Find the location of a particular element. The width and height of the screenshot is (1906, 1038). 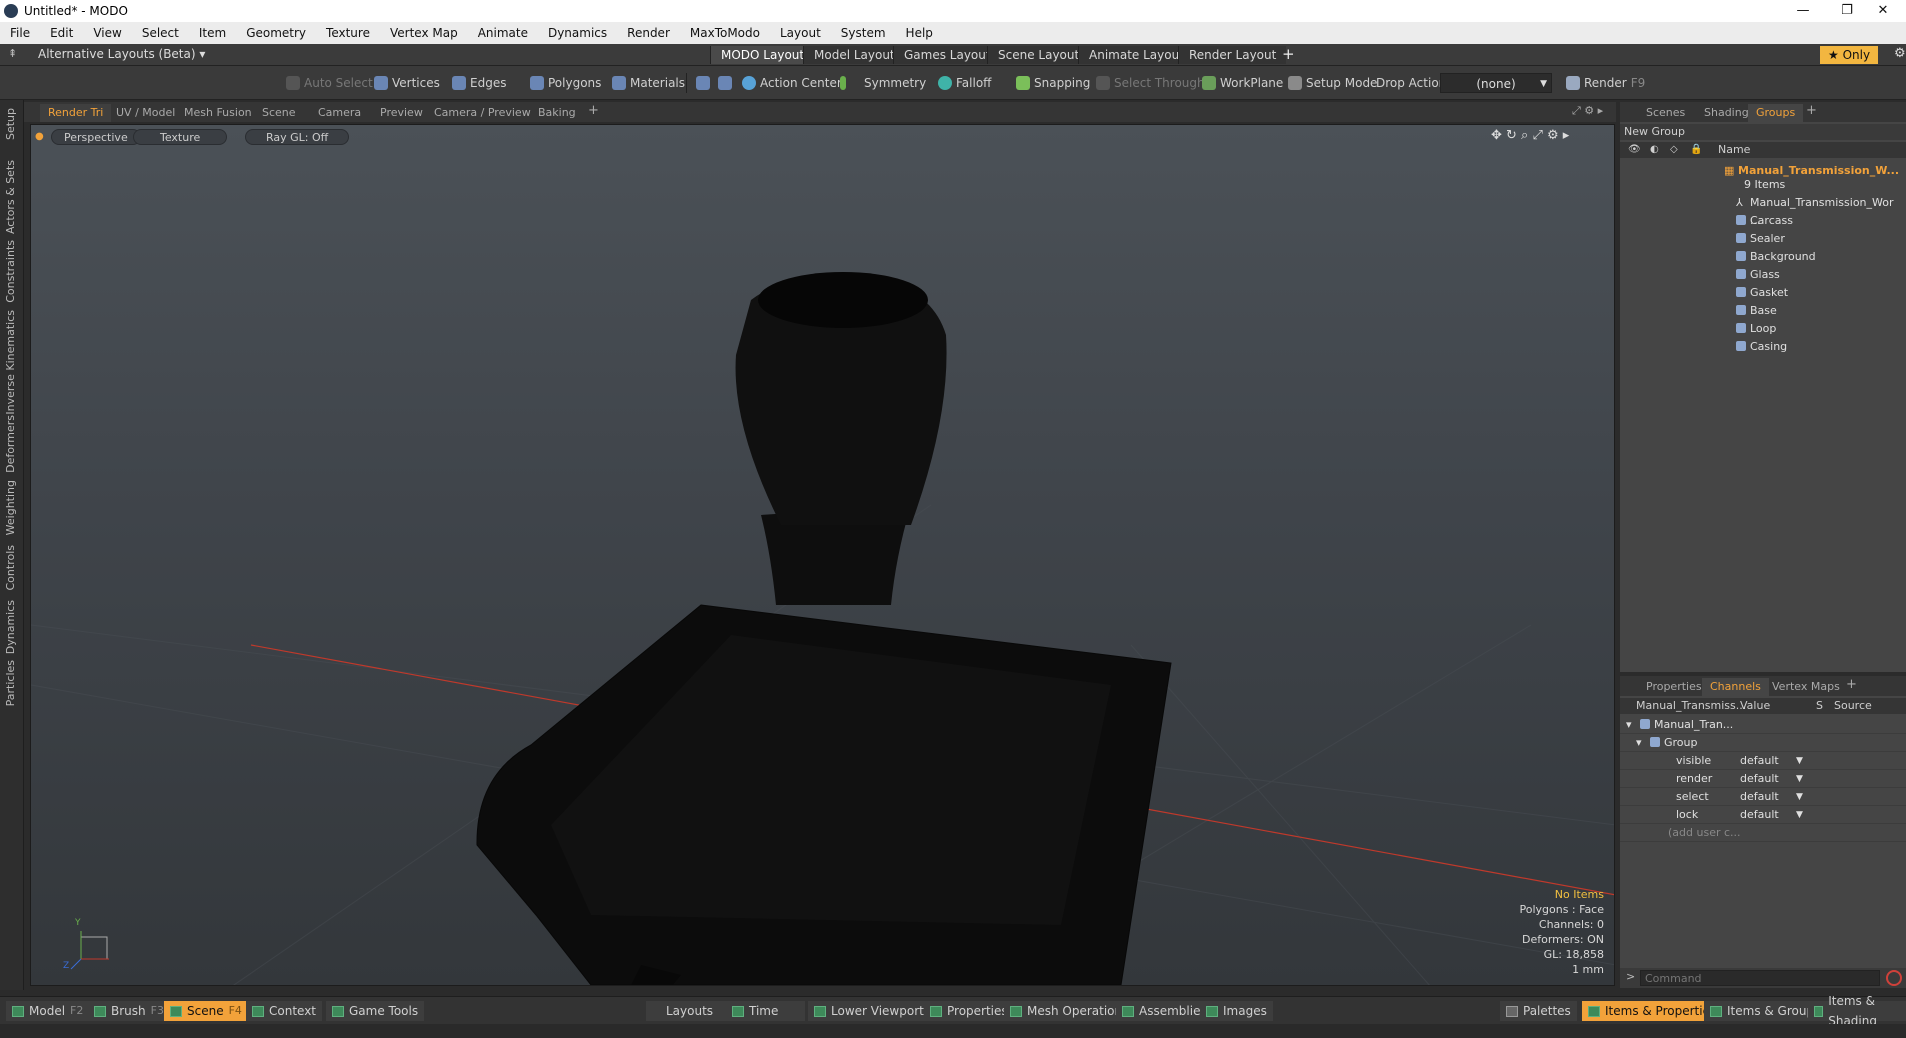

symmetry-button: Symmetry is located at coordinates (883, 83).